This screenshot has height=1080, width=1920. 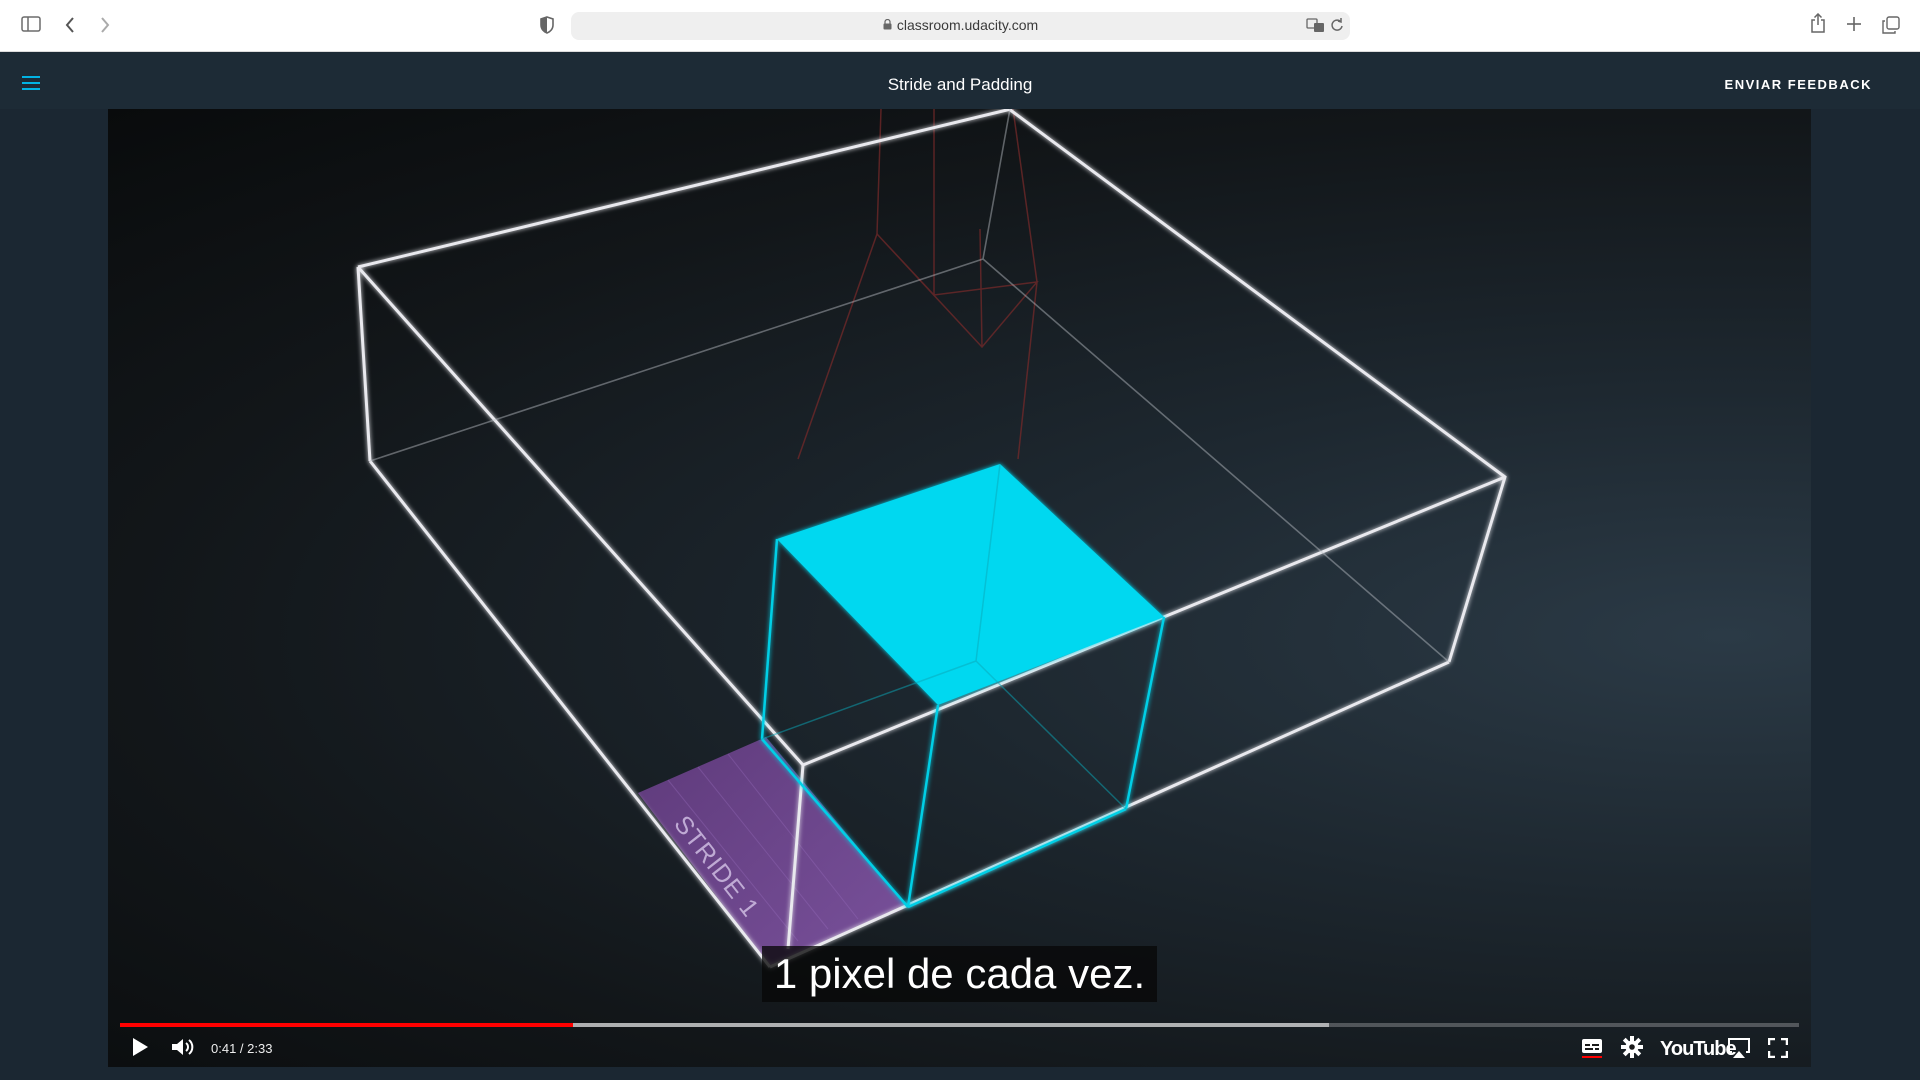 I want to click on translate-icon, so click(x=1316, y=27).